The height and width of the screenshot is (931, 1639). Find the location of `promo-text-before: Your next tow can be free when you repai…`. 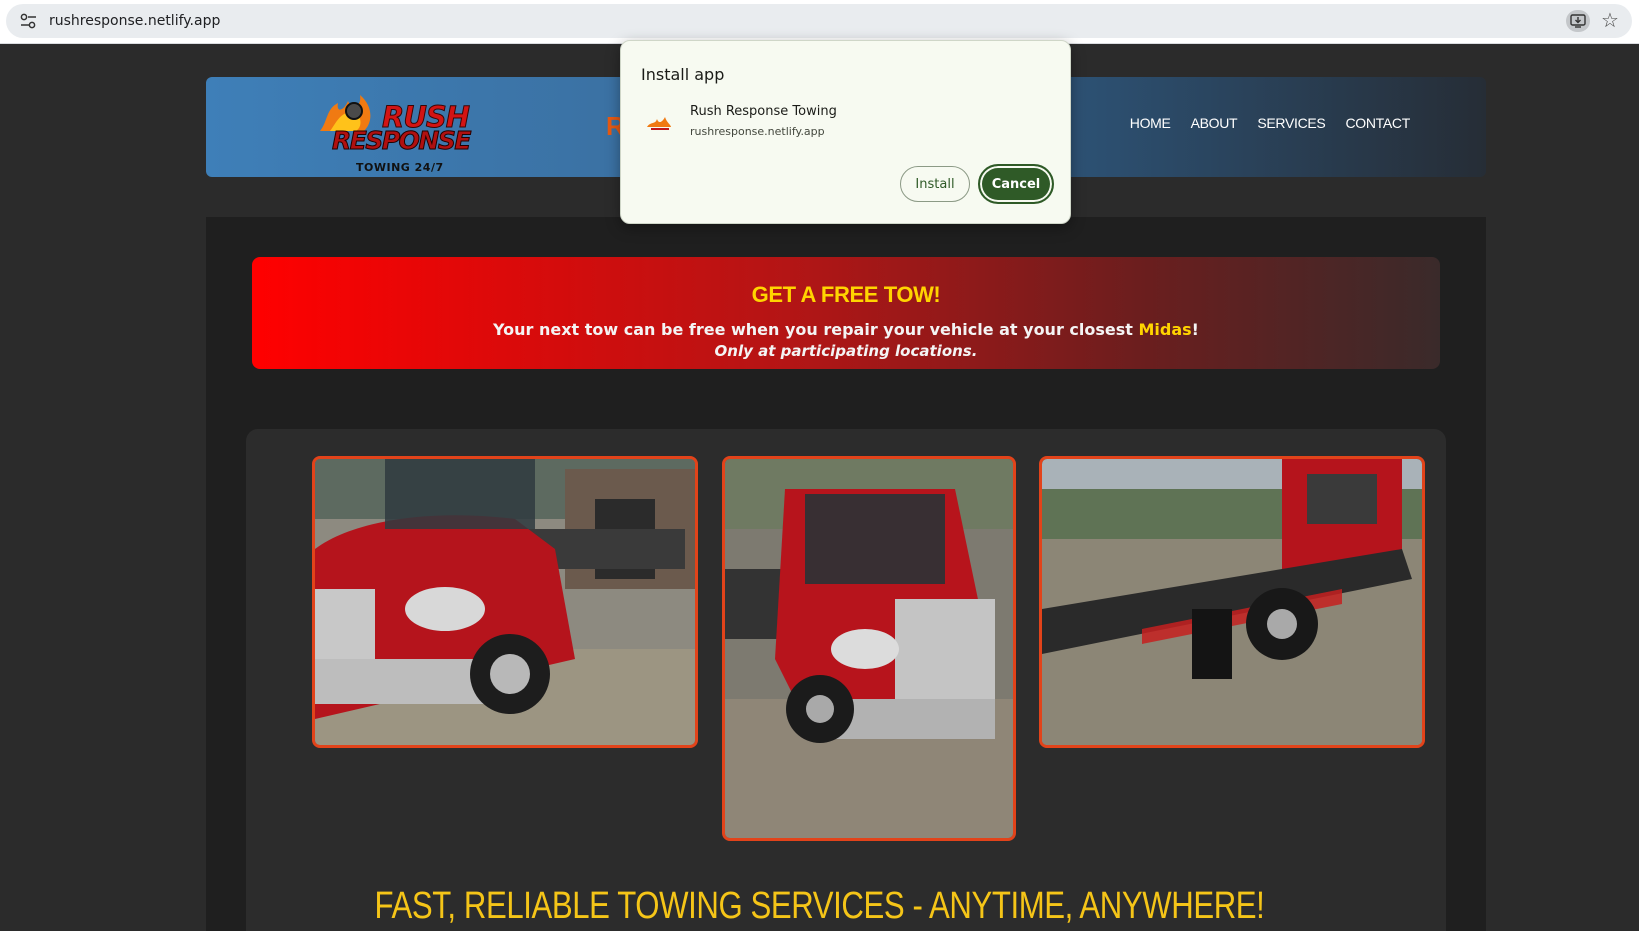

promo-text-before: Your next tow can be free when you repai… is located at coordinates (816, 329).